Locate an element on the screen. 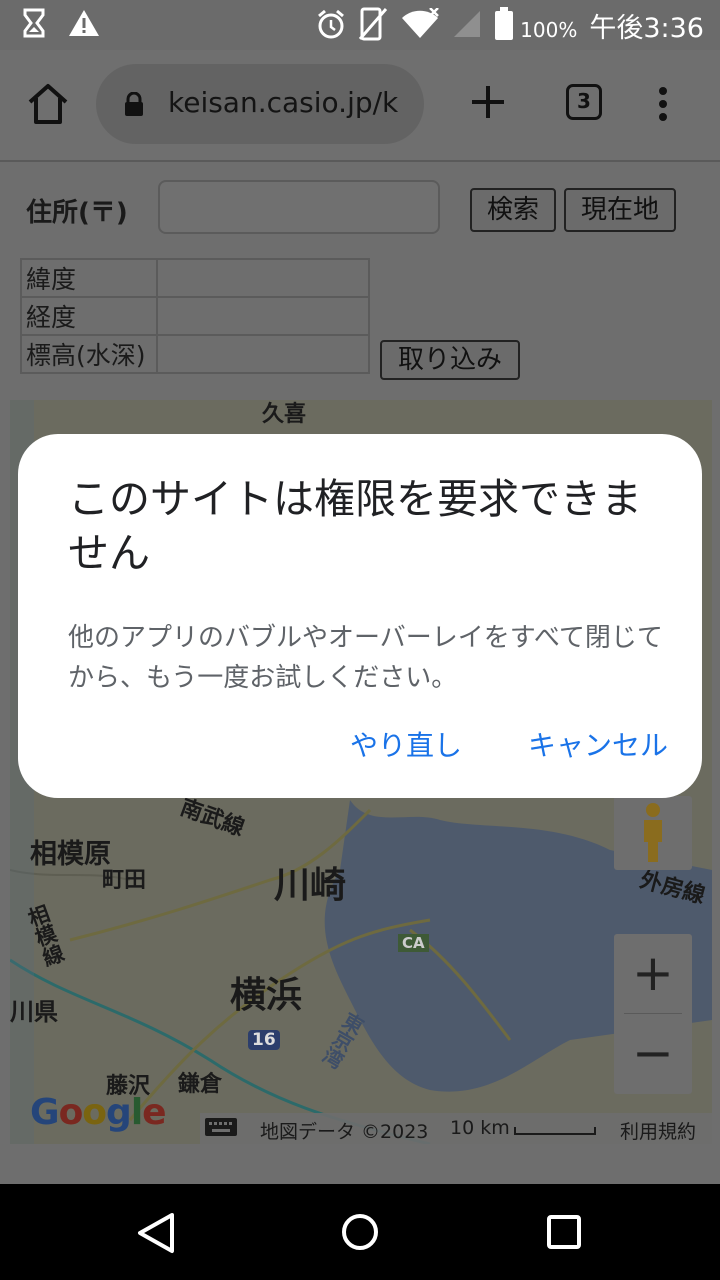  street-view-pegman-icon is located at coordinates (653, 833).